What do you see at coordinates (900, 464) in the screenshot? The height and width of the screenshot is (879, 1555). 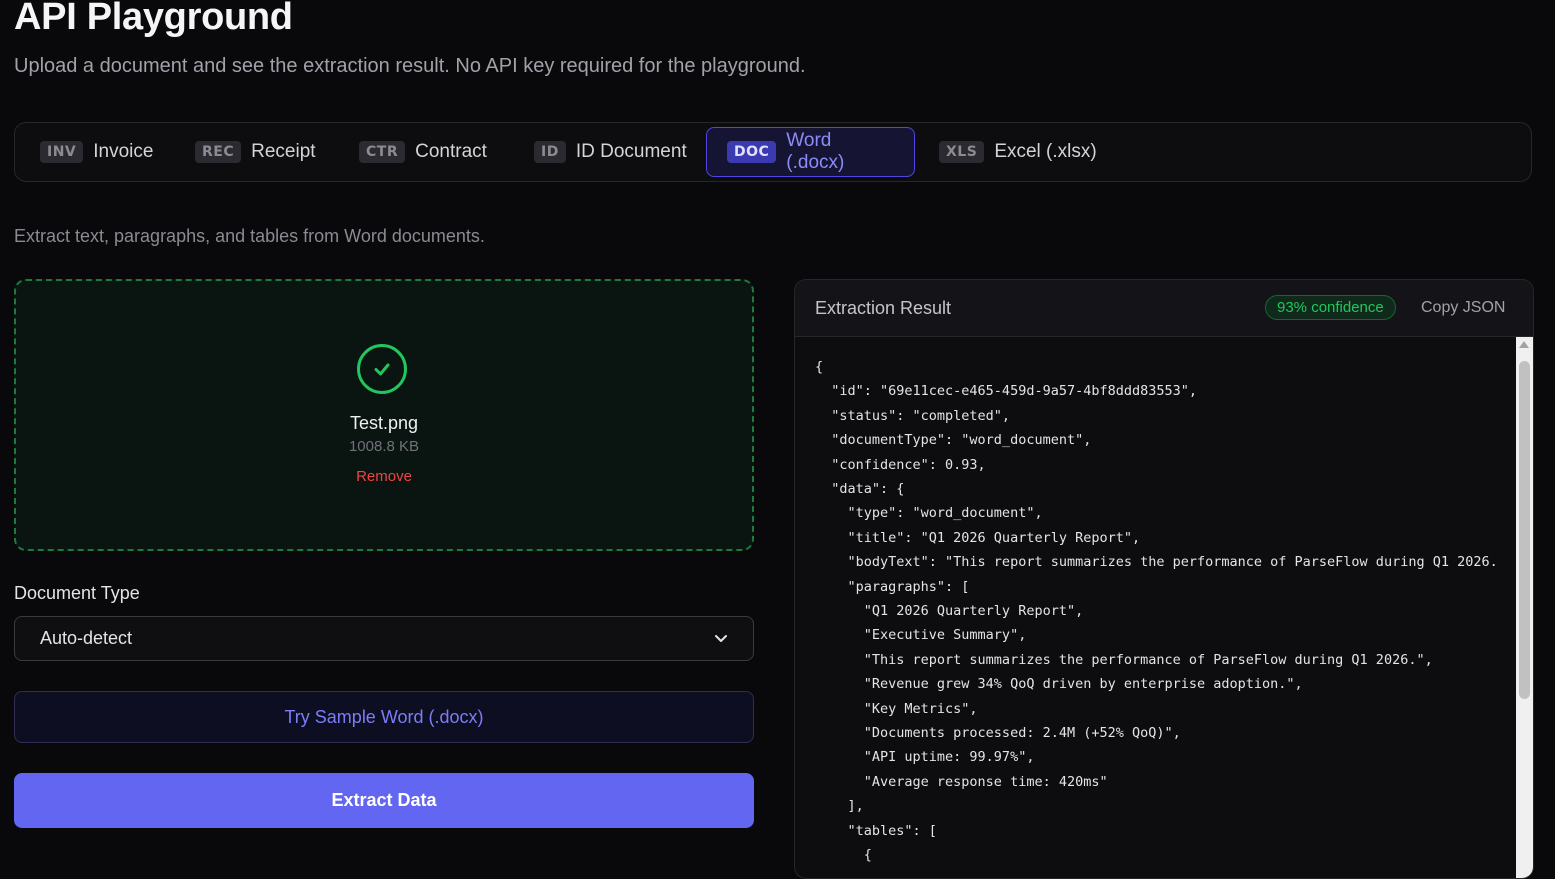 I see `json-line: "confidence": 0.93,` at bounding box center [900, 464].